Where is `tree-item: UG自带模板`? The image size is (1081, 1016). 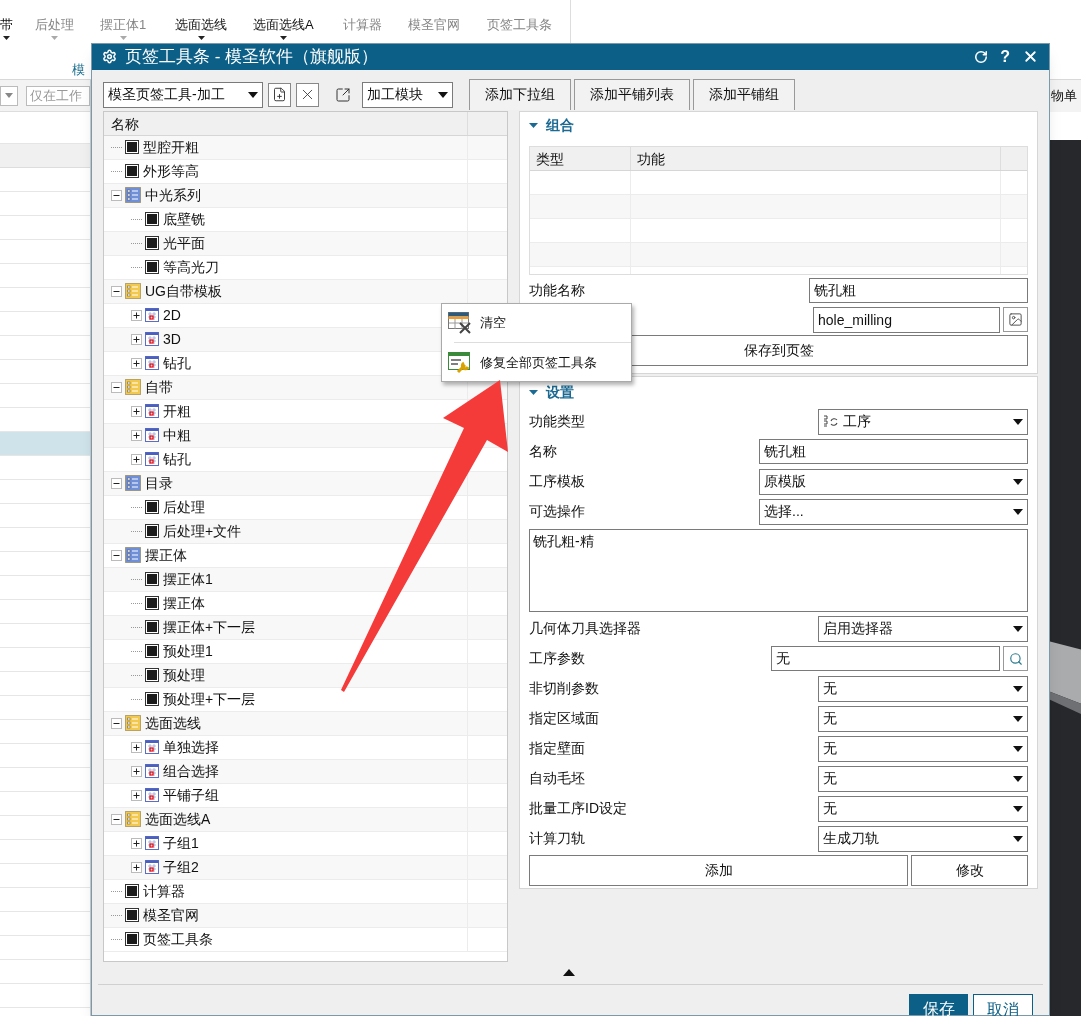
tree-item: UG自带模板 is located at coordinates (183, 291).